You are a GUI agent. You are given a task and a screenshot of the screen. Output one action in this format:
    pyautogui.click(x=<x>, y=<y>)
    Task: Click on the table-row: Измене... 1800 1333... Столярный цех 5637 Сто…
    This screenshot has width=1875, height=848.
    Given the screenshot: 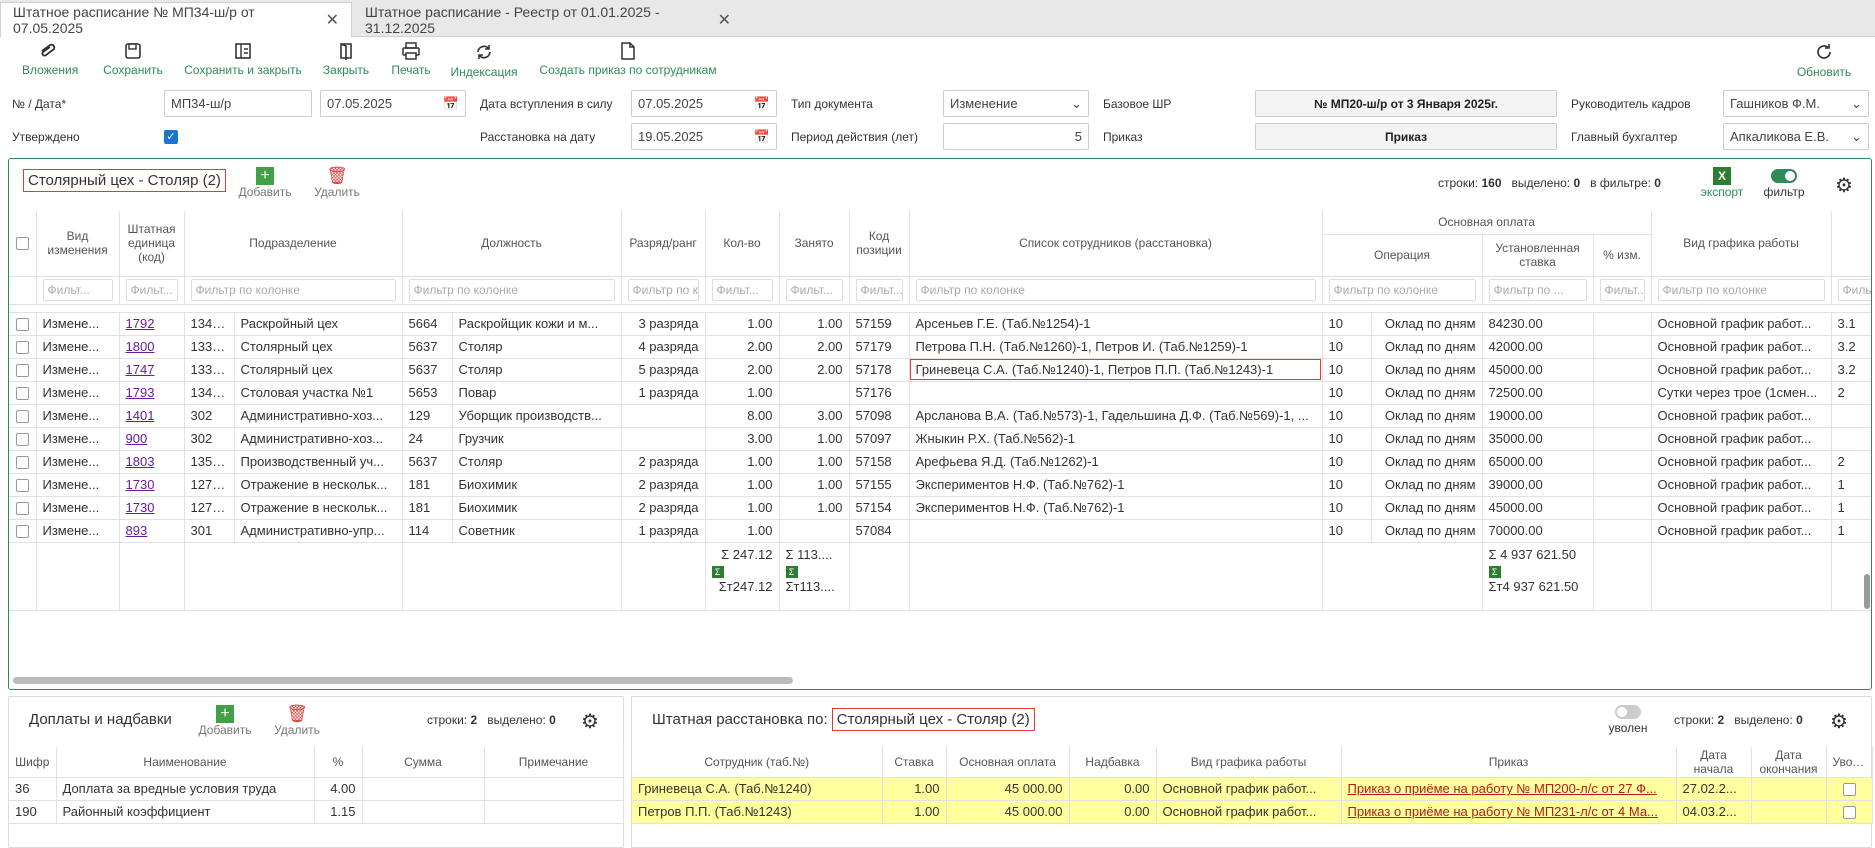 What is the action you would take?
    pyautogui.click(x=940, y=347)
    